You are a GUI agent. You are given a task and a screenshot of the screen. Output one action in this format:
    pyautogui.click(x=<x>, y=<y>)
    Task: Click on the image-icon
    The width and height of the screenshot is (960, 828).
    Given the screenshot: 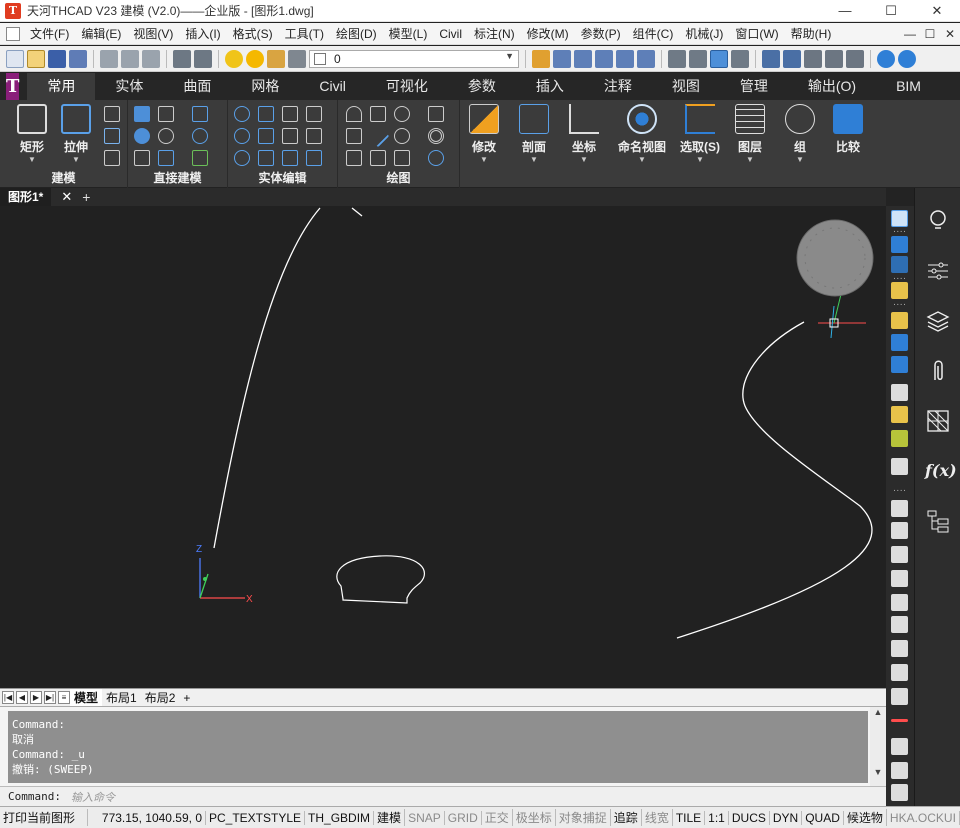 What is the action you would take?
    pyautogui.click(x=855, y=58)
    